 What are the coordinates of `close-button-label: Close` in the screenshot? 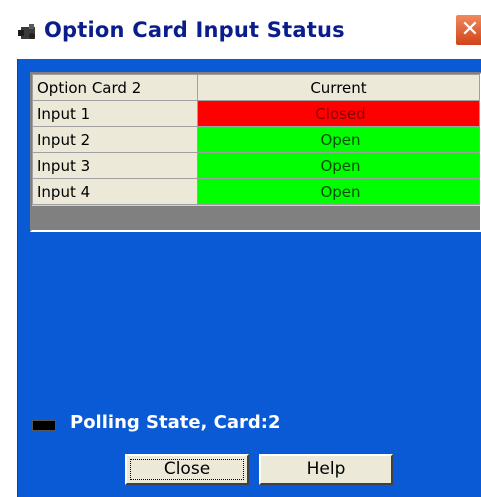 It's located at (187, 469).